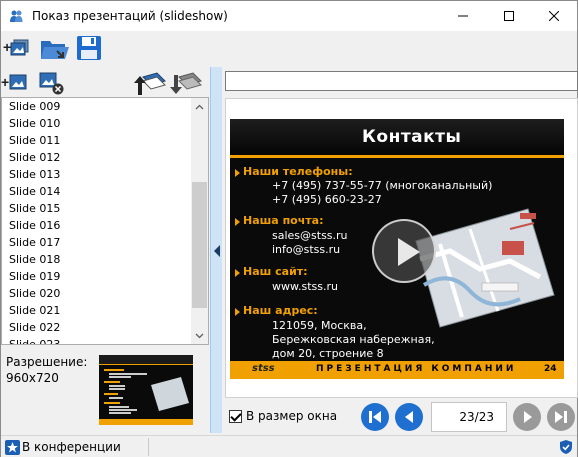 The image size is (578, 457). What do you see at coordinates (105, 106) in the screenshot?
I see `list-item: Slide 009` at bounding box center [105, 106].